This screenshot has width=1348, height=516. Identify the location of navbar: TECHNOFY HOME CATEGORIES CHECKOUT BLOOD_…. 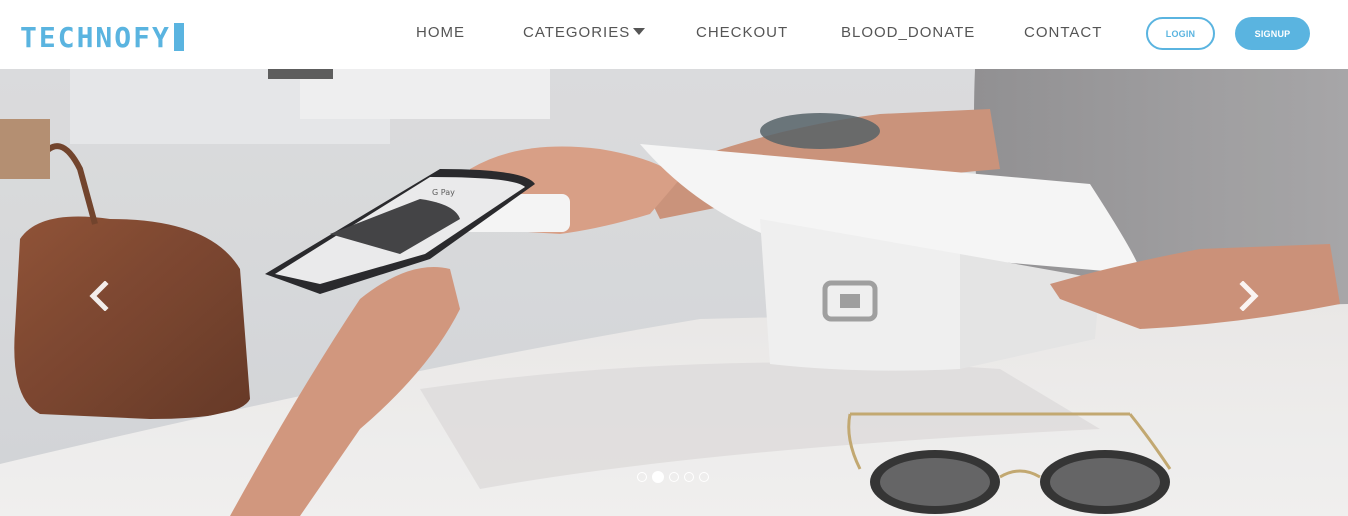
(674, 34).